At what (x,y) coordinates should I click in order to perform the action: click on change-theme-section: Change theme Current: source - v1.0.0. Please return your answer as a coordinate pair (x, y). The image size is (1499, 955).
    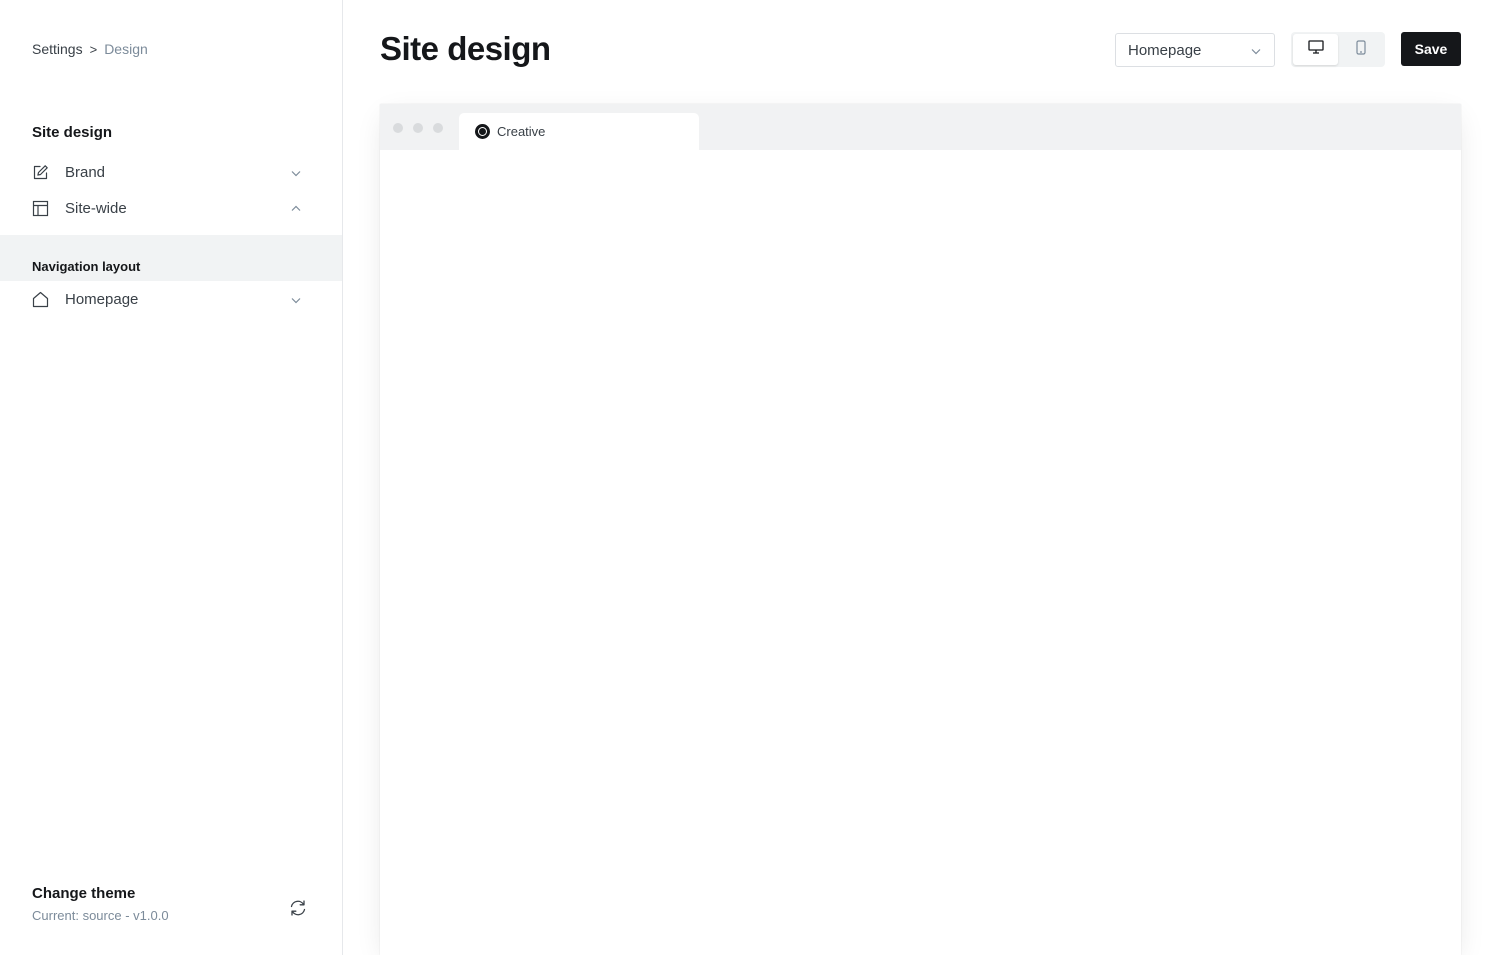
    Looking at the image, I should click on (172, 904).